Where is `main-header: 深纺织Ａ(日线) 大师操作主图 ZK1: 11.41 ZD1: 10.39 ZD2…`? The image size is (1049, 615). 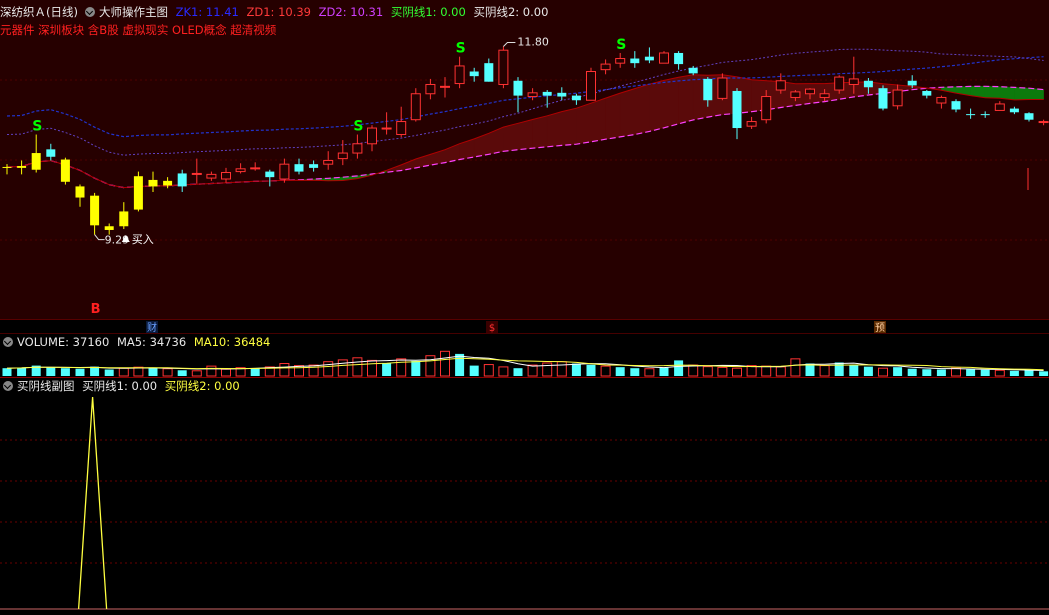 main-header: 深纺织Ａ(日线) 大师操作主图 ZK1: 11.41 ZD1: 10.39 ZD2… is located at coordinates (276, 12).